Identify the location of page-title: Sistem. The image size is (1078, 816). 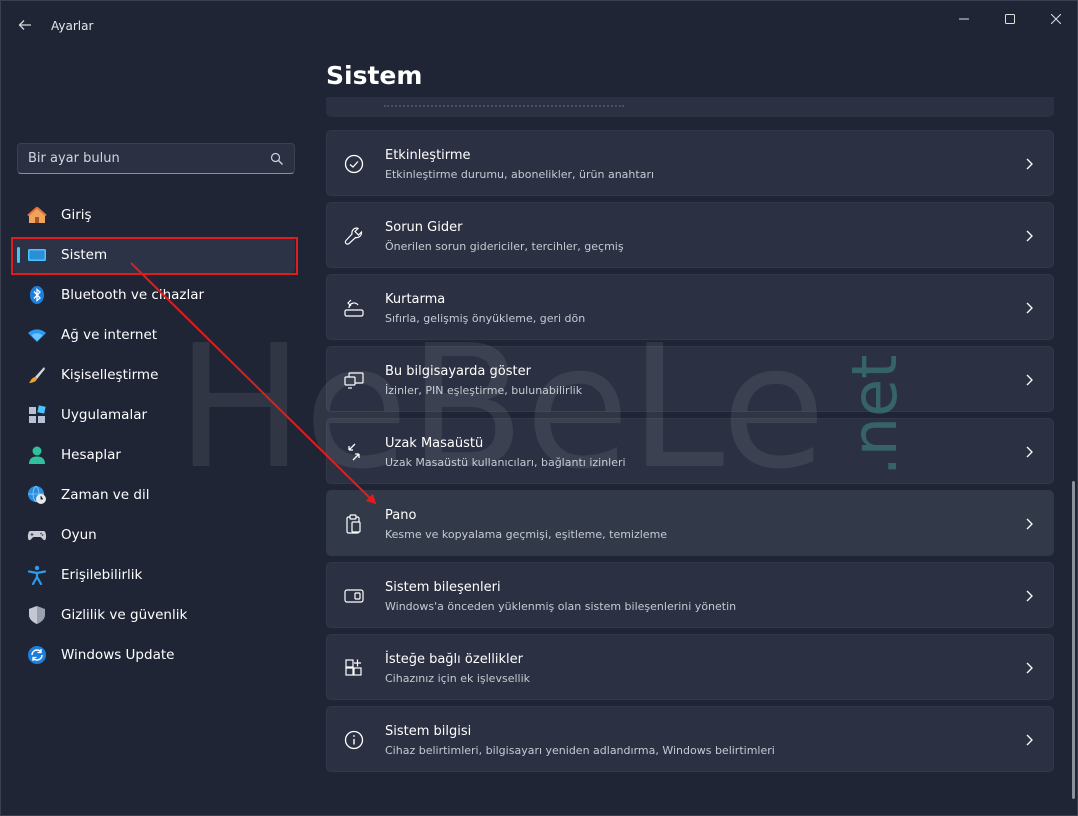
(374, 75).